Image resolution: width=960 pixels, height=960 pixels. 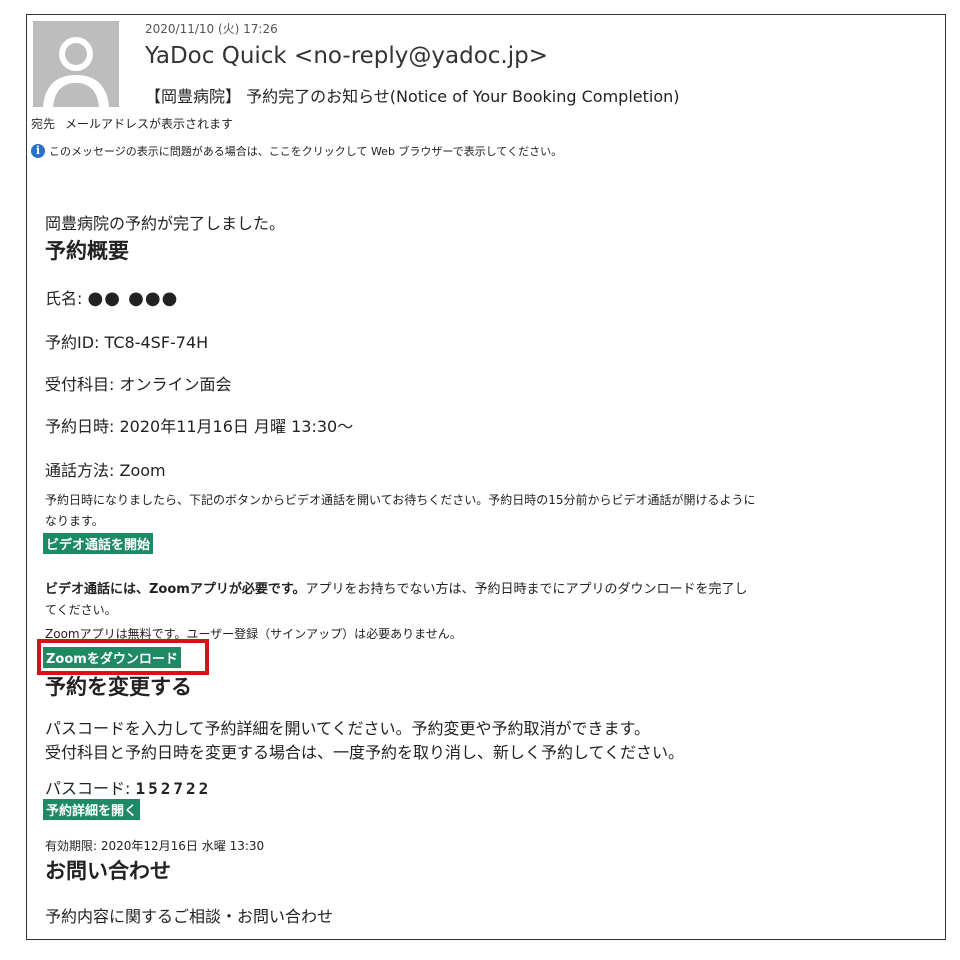 I want to click on email-sender: YaDoc Quick <no-reply@yadoc.jp>, so click(x=347, y=56).